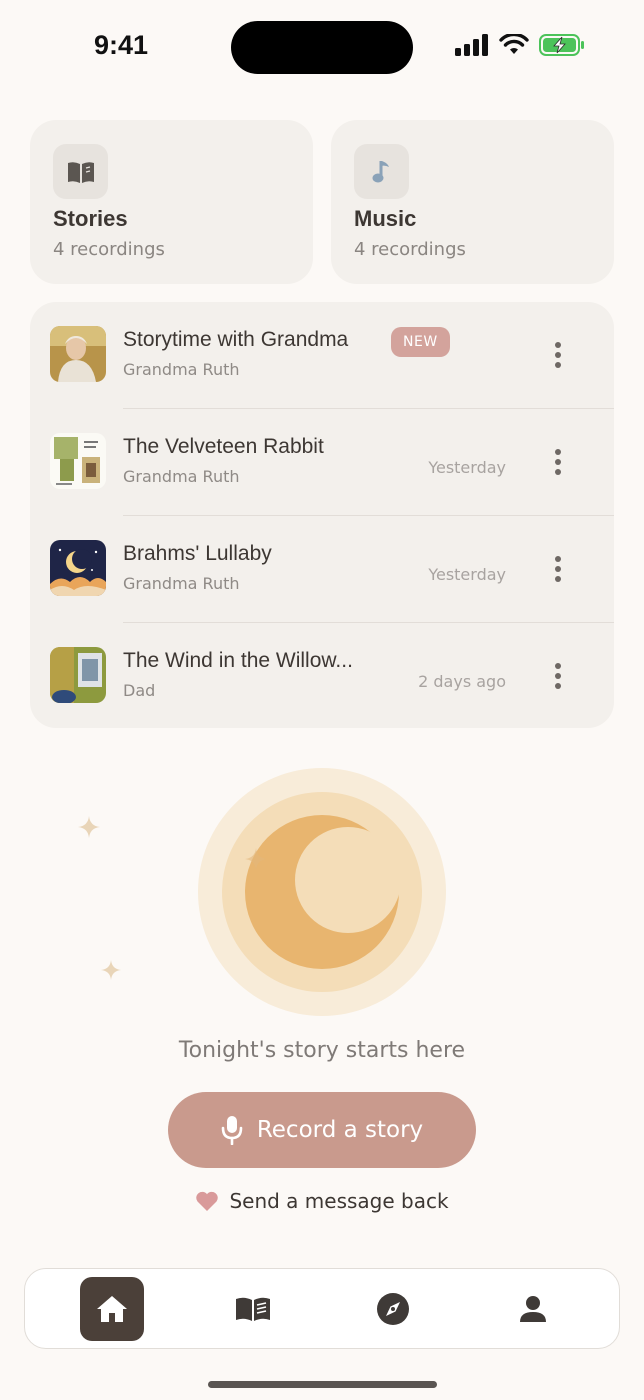  What do you see at coordinates (322, 892) in the screenshot?
I see `moon-icon` at bounding box center [322, 892].